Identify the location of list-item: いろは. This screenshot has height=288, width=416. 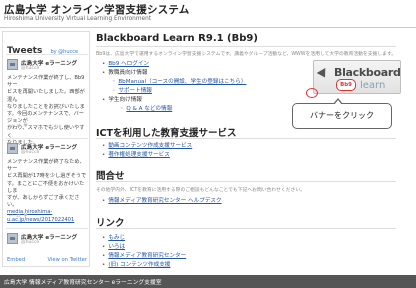
(144, 247).